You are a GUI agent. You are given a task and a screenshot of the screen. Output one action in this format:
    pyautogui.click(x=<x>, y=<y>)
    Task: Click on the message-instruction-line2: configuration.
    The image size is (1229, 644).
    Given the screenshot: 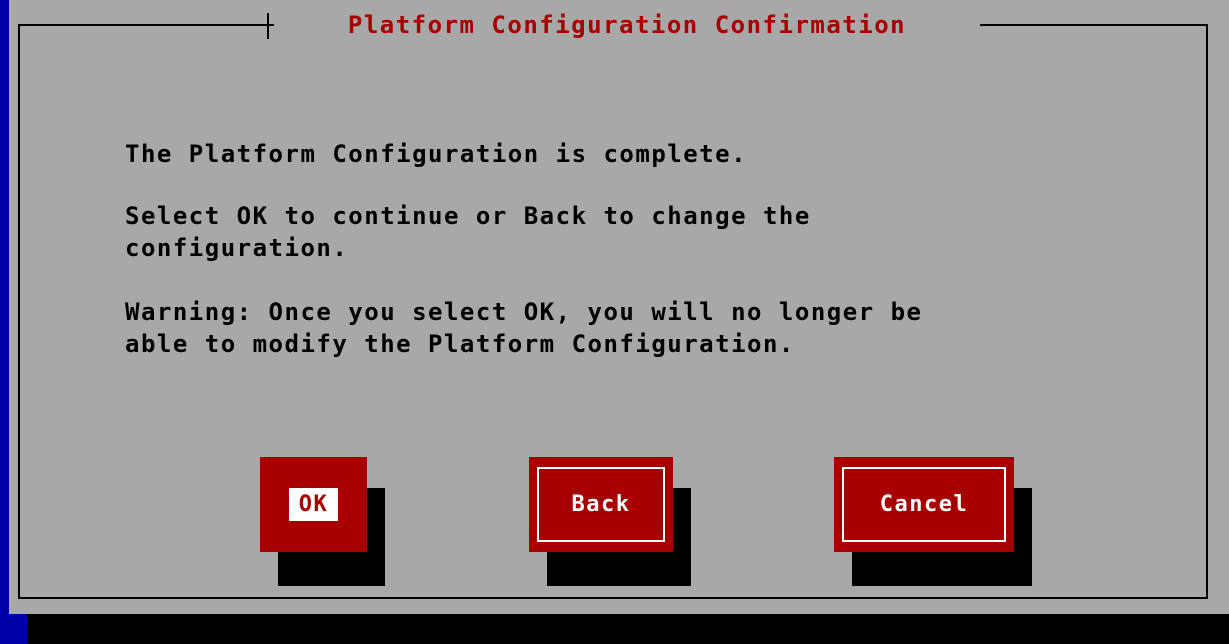 What is the action you would take?
    pyautogui.click(x=237, y=248)
    